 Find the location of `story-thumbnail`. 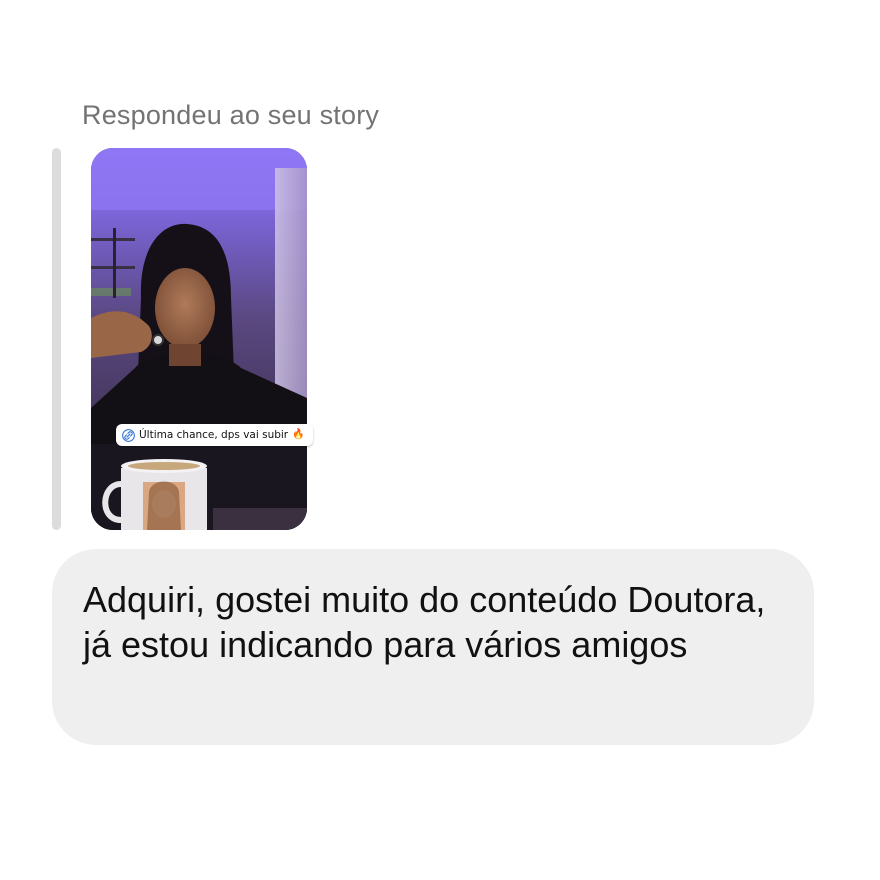

story-thumbnail is located at coordinates (199, 339).